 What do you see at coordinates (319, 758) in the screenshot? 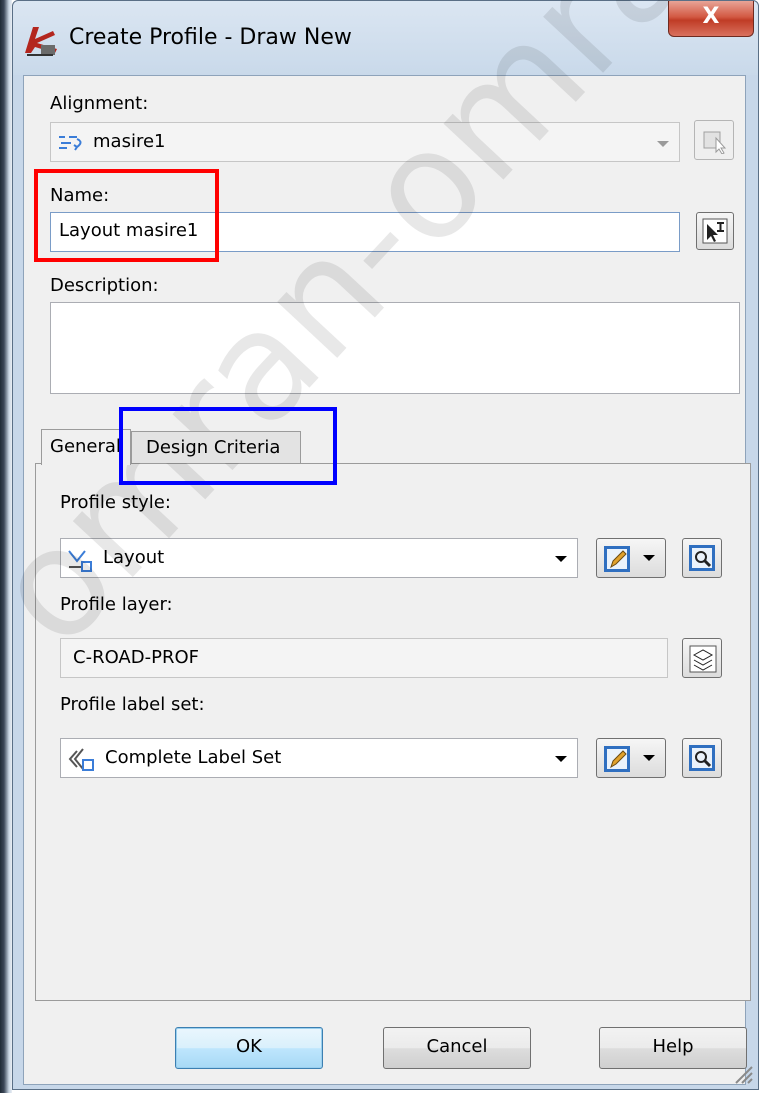
I see `profile-label-set-select: Complete Label Set` at bounding box center [319, 758].